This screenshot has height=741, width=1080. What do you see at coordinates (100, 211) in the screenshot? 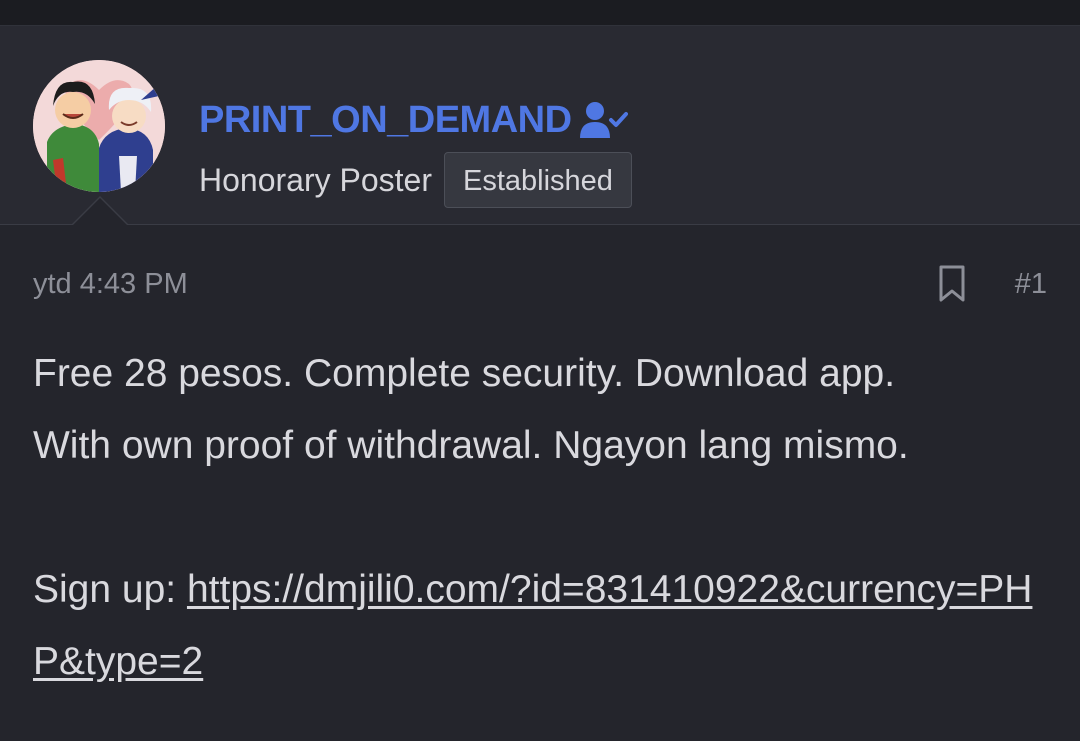
I see `author-pointer` at bounding box center [100, 211].